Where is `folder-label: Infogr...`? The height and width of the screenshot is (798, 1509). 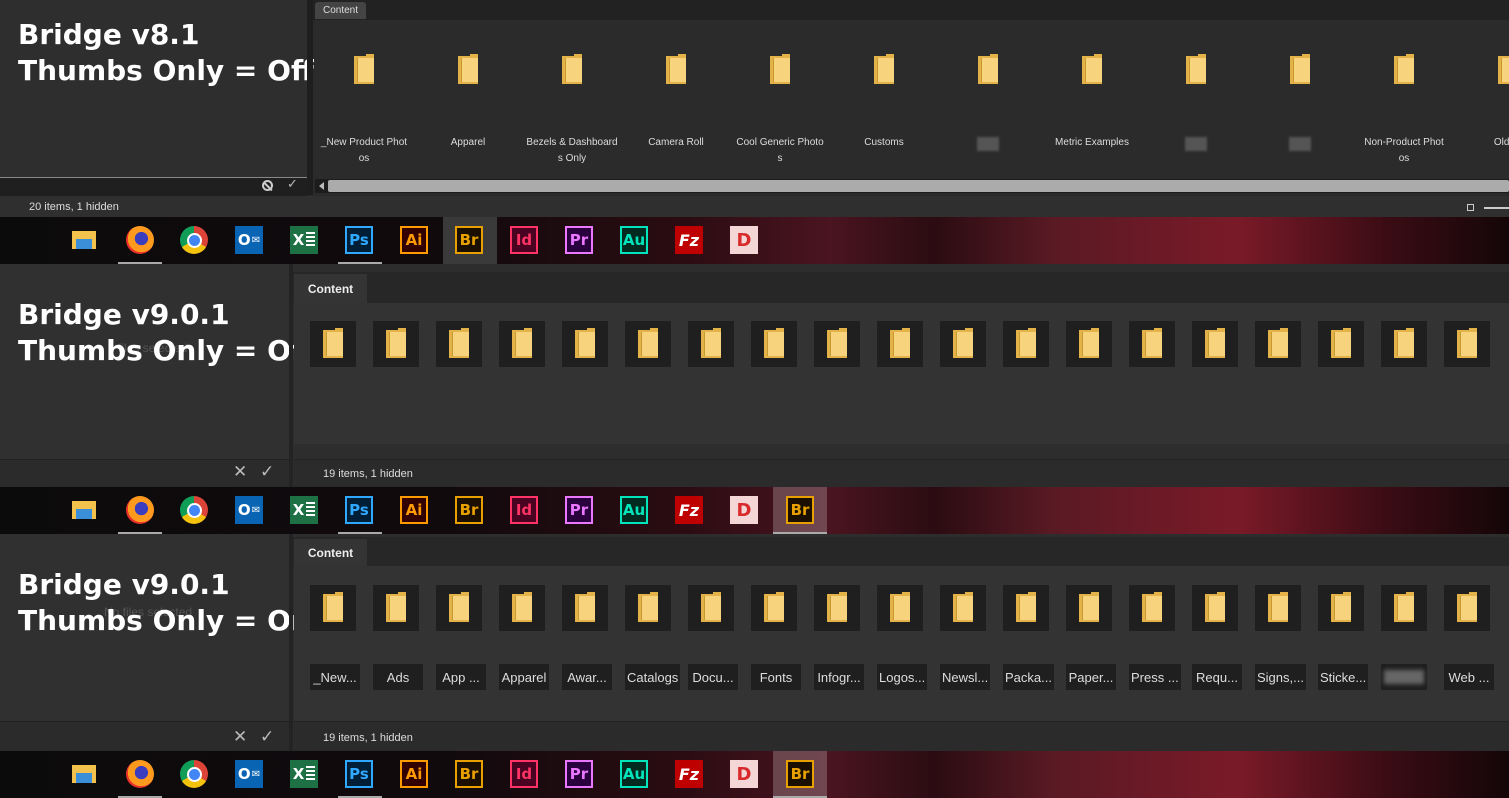
folder-label: Infogr... is located at coordinates (839, 677).